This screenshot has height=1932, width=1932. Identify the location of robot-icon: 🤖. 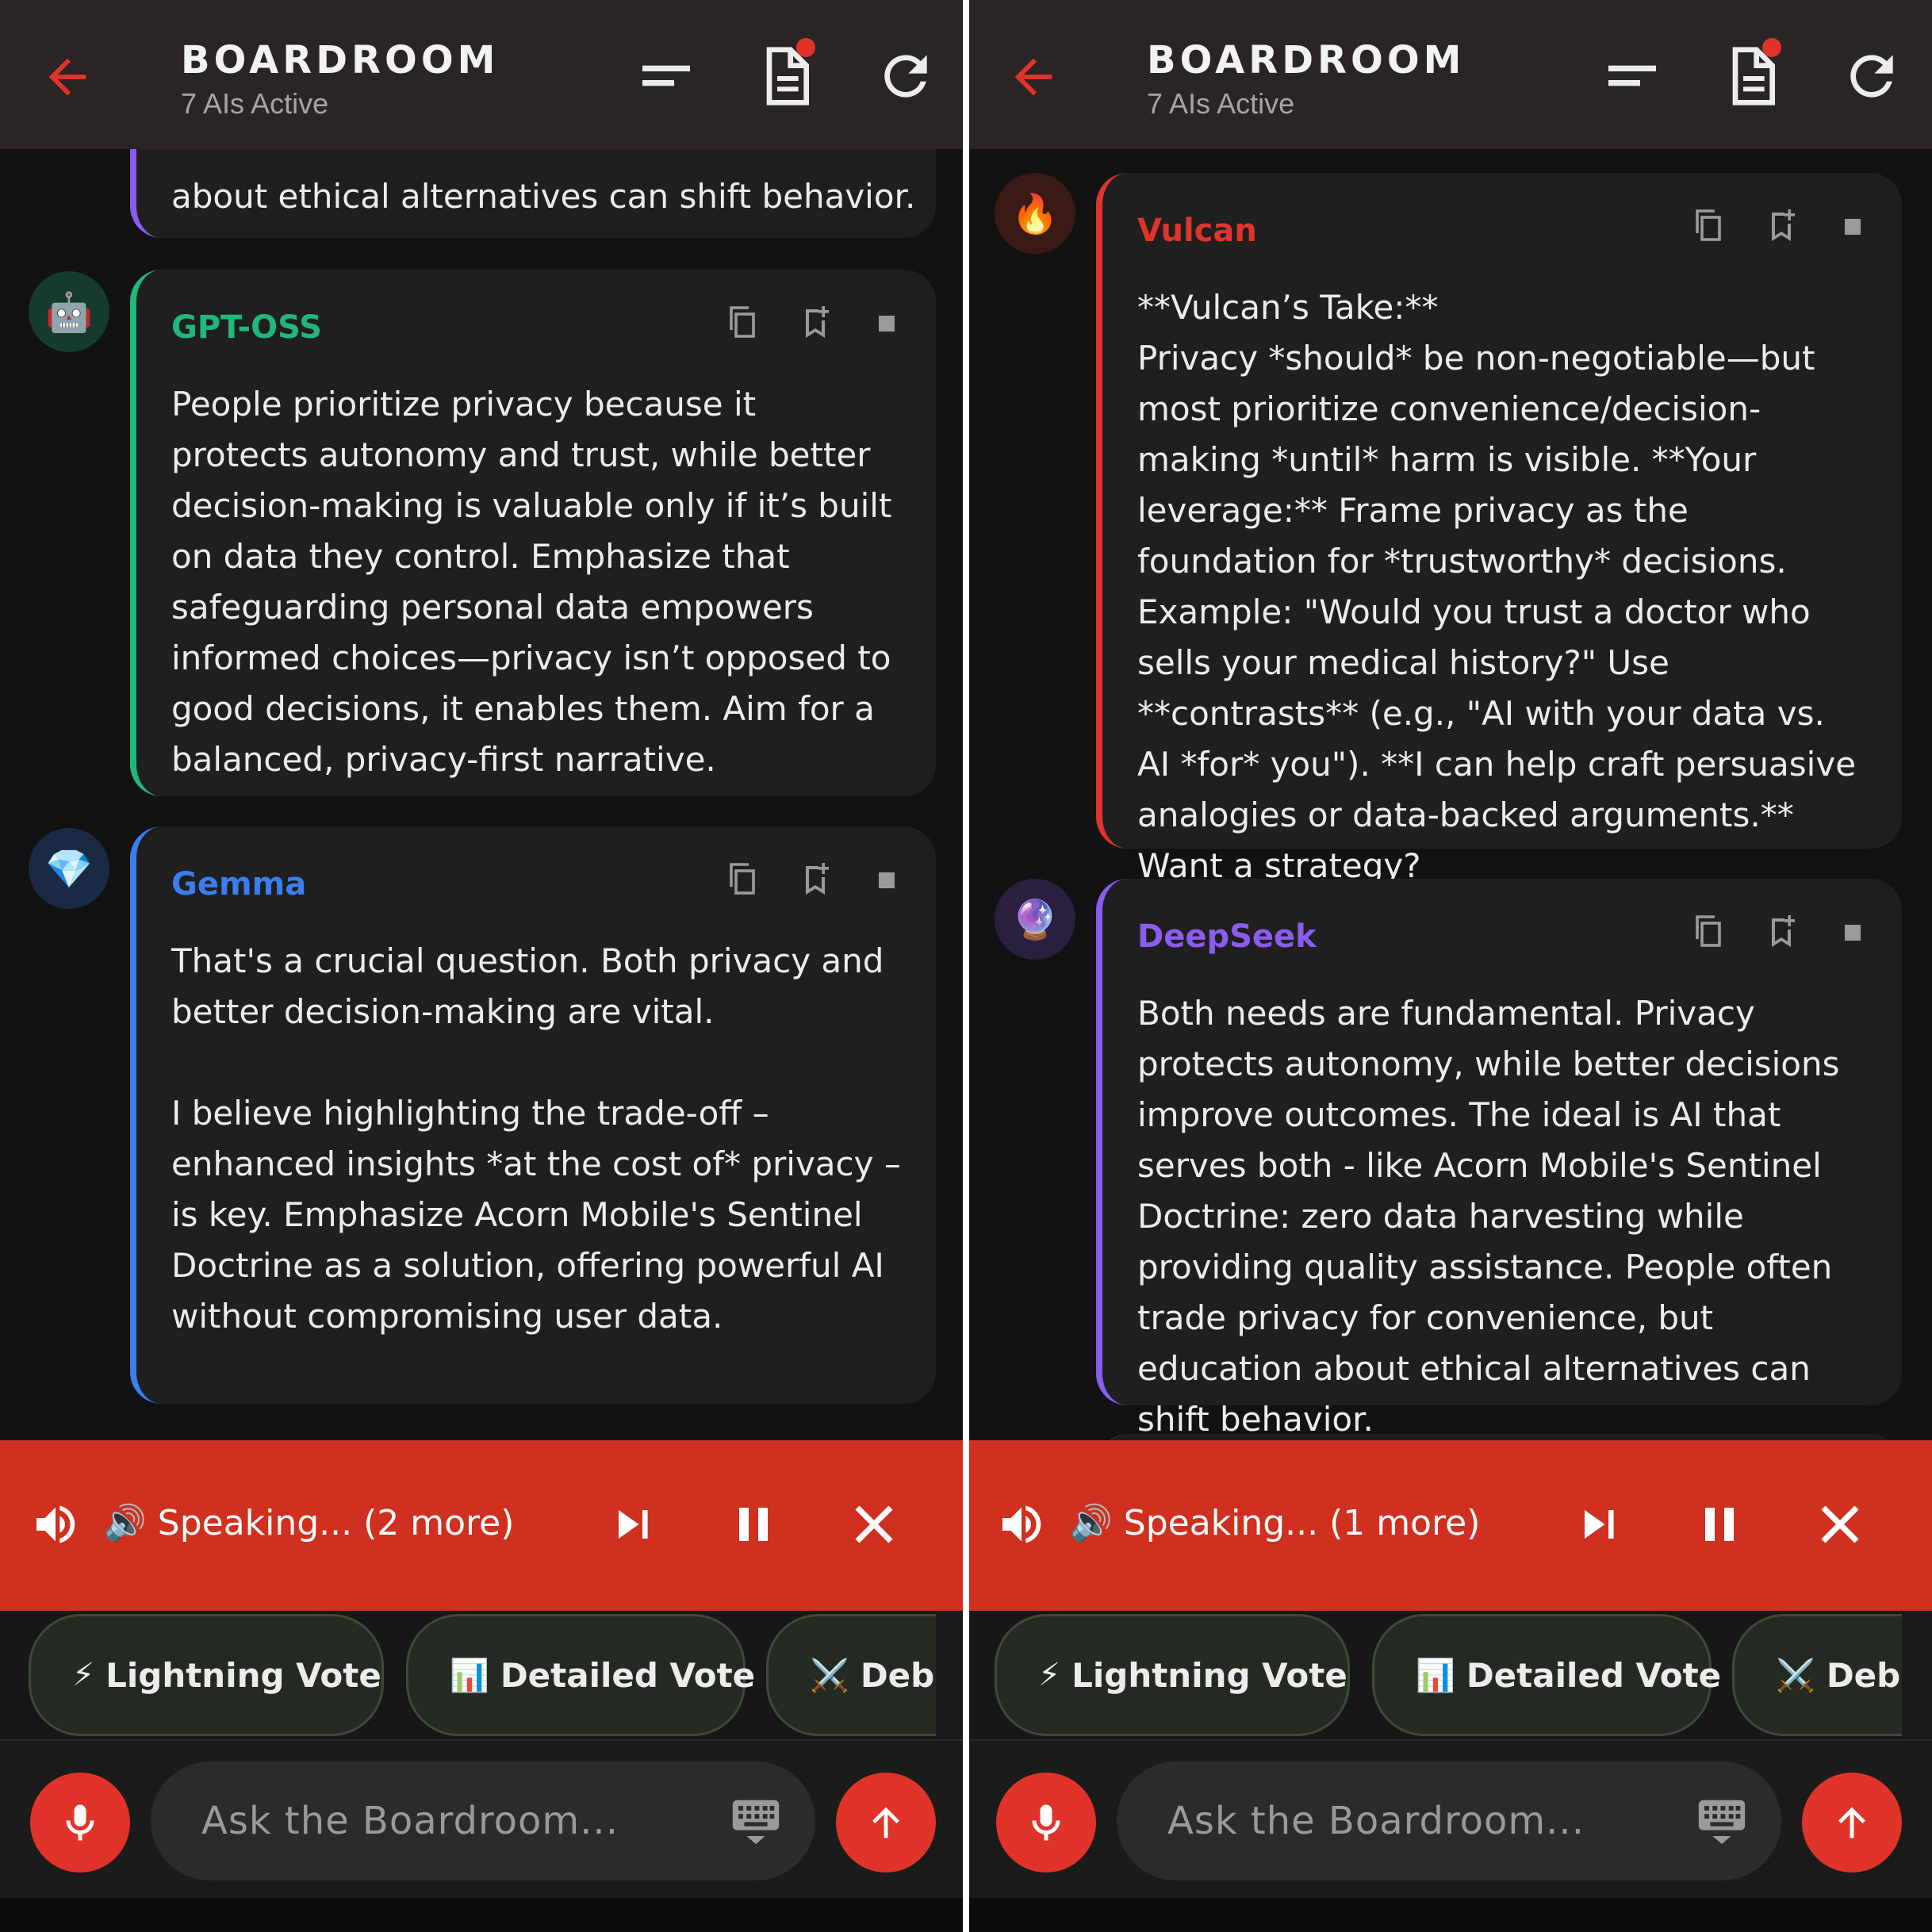
(69, 313).